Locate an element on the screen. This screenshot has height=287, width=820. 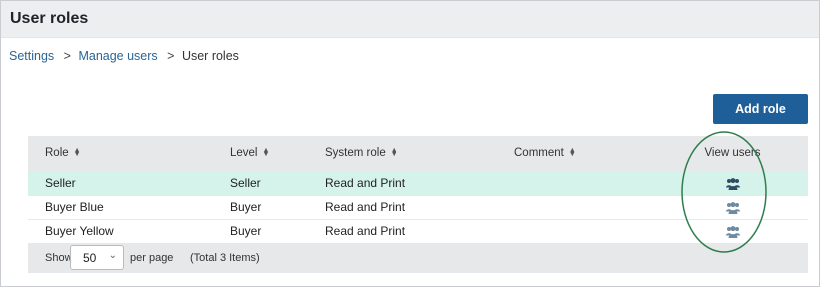
page-header: User roles is located at coordinates (410, 19).